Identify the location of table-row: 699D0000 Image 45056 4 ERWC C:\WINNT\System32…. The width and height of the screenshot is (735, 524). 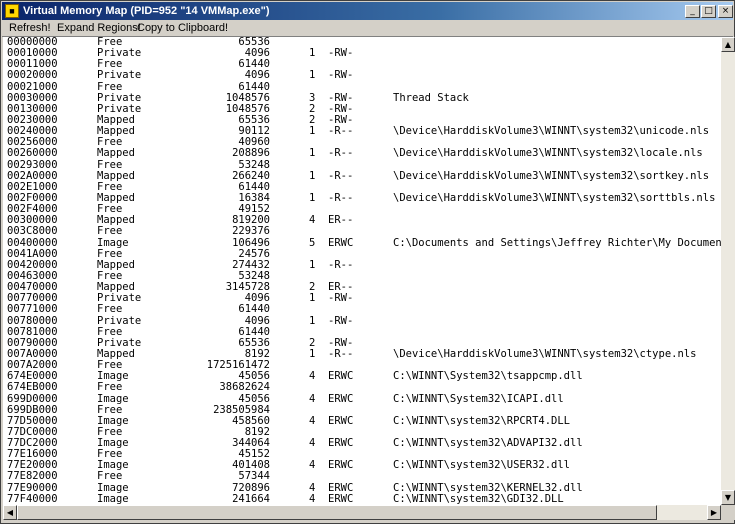
(362, 398).